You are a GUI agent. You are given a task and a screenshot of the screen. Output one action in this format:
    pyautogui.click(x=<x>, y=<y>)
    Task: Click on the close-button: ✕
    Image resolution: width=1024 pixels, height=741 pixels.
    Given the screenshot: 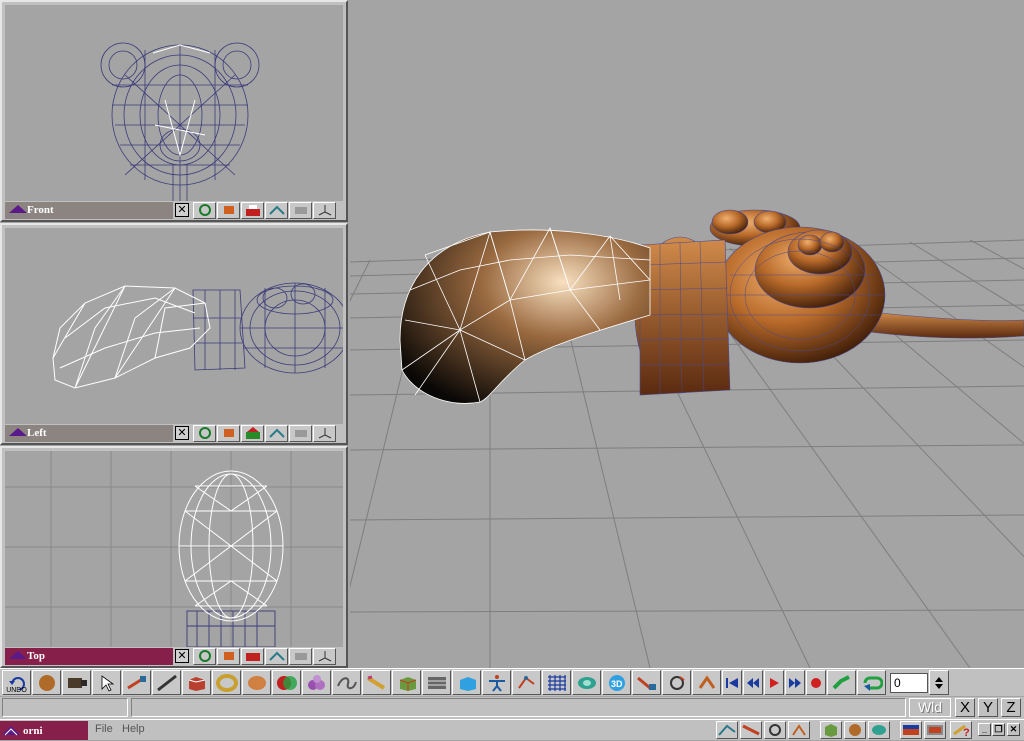 What is the action you would take?
    pyautogui.click(x=1013, y=729)
    